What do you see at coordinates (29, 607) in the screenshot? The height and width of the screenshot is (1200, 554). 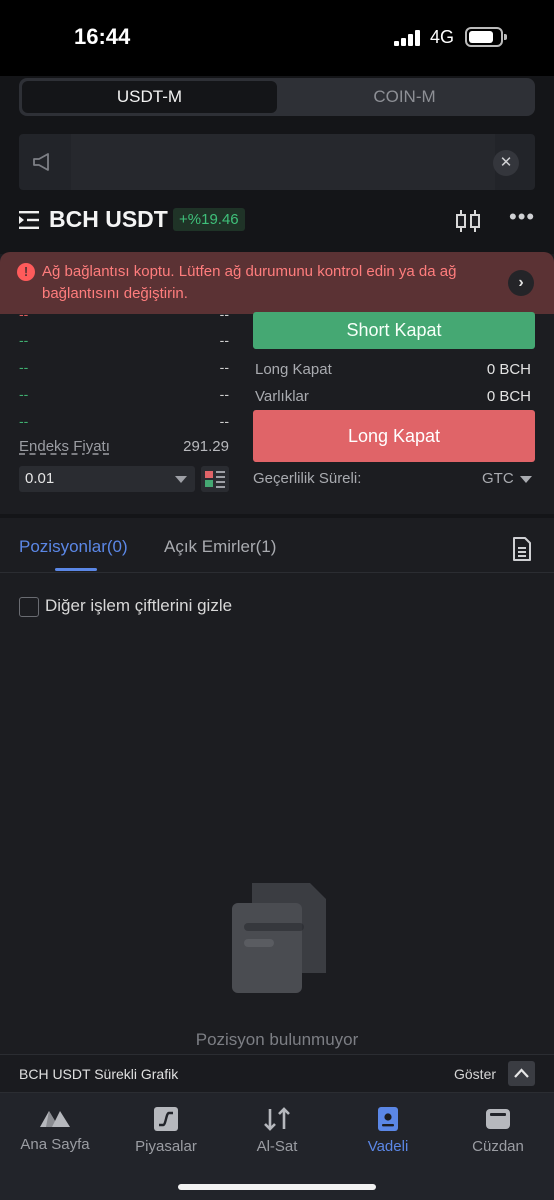 I see `hide-other-pairs-checkbox` at bounding box center [29, 607].